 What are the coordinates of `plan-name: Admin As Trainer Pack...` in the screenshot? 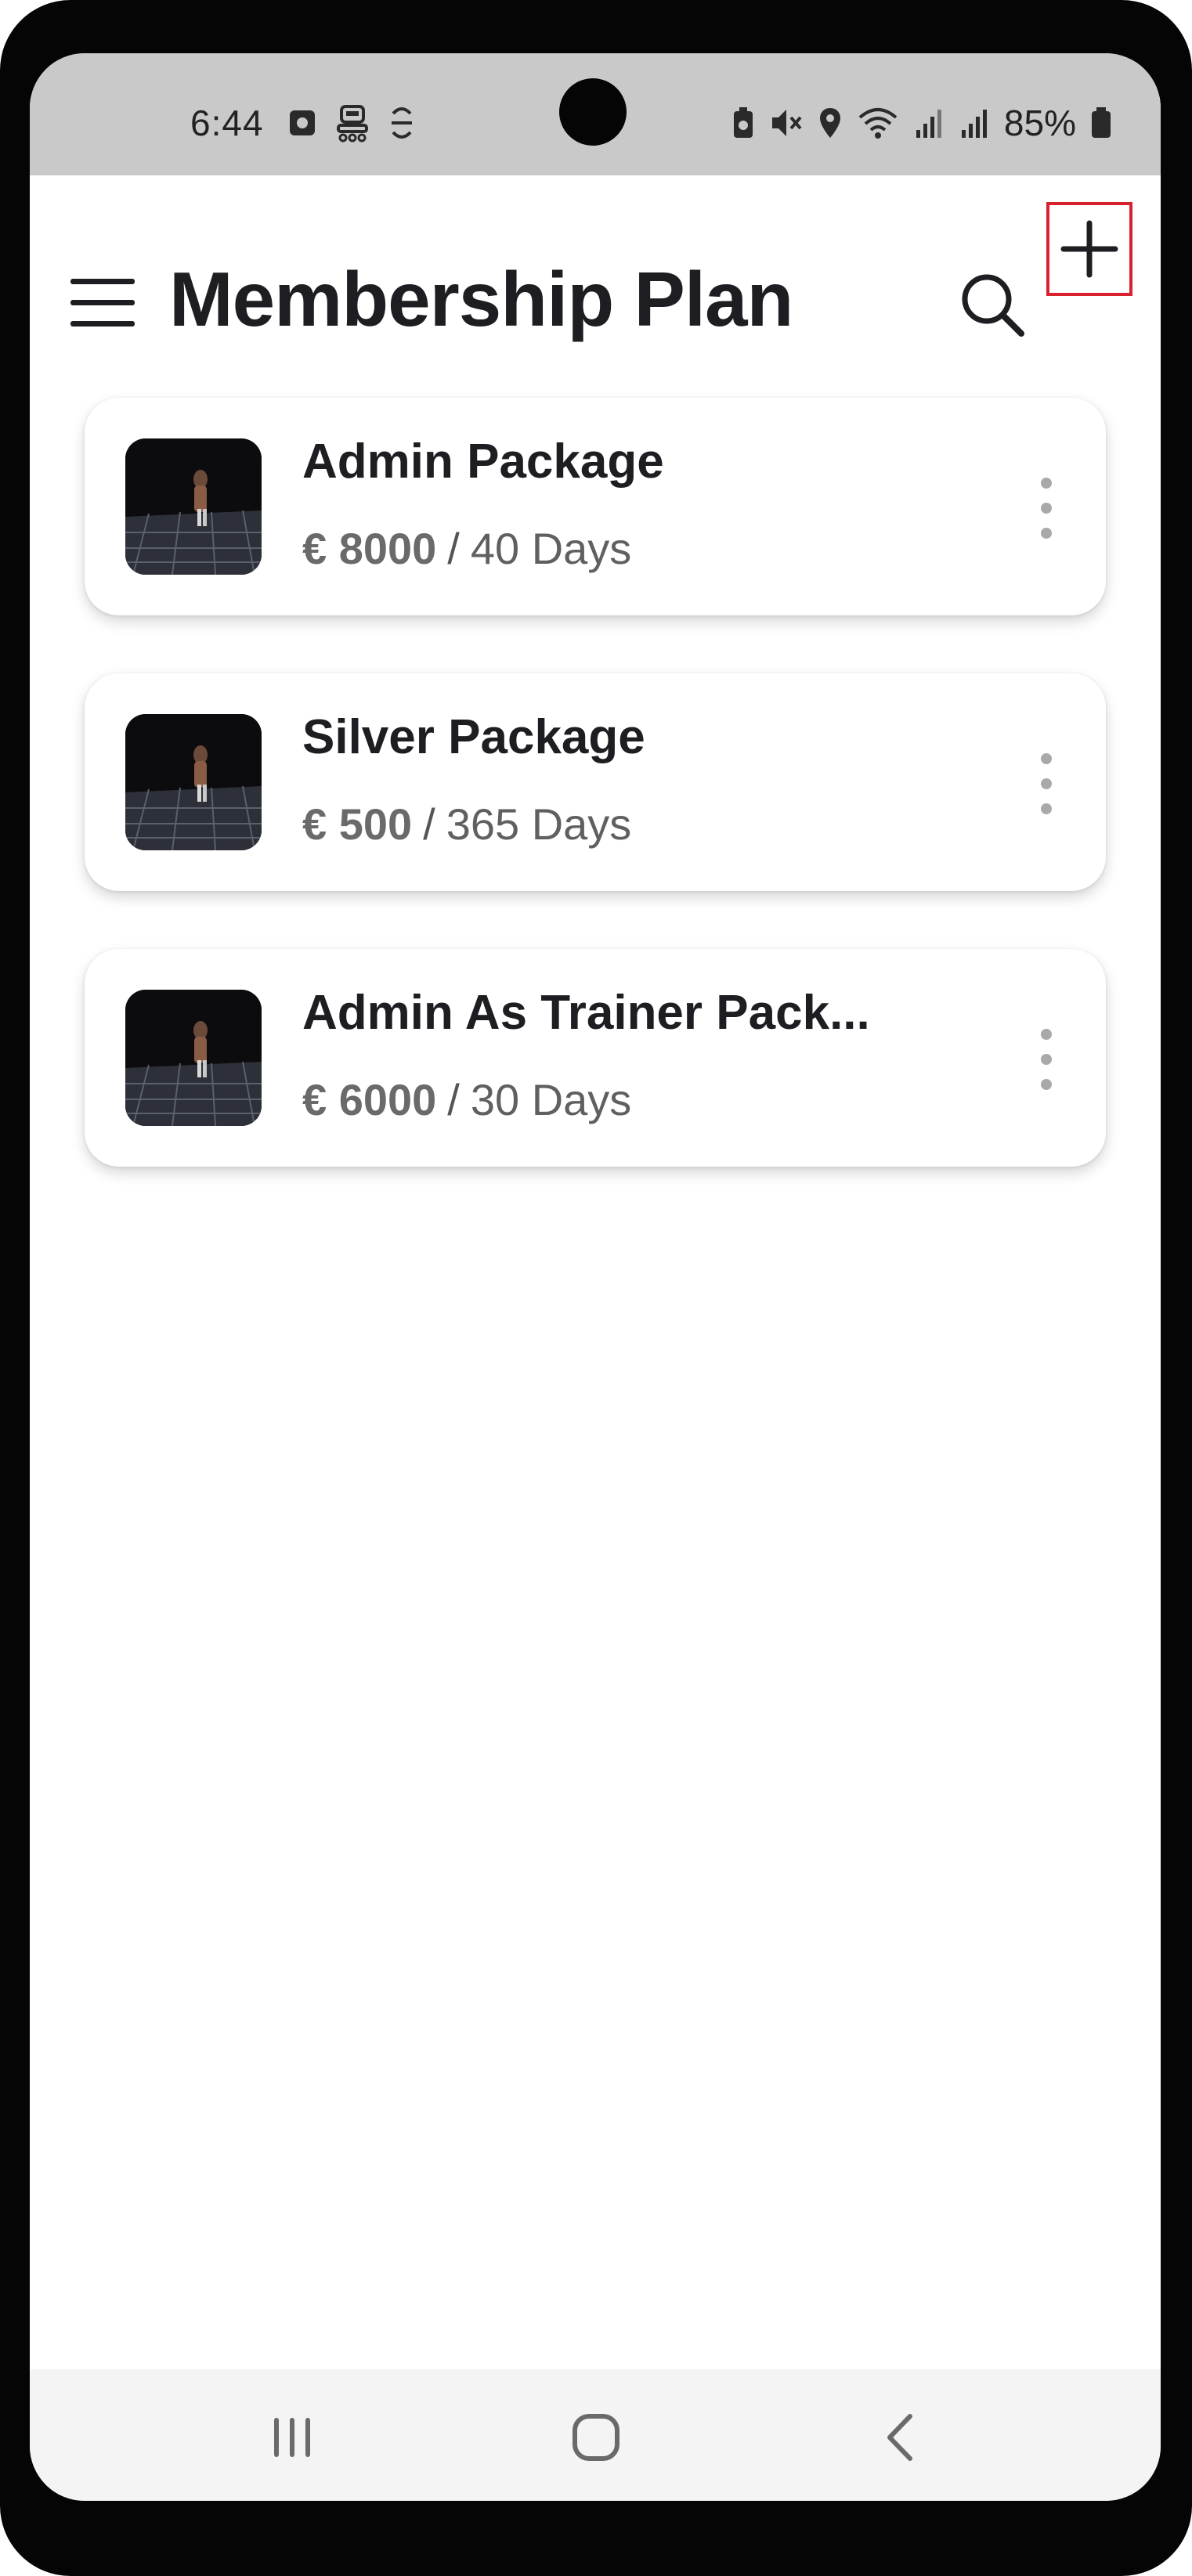 It's located at (586, 1013).